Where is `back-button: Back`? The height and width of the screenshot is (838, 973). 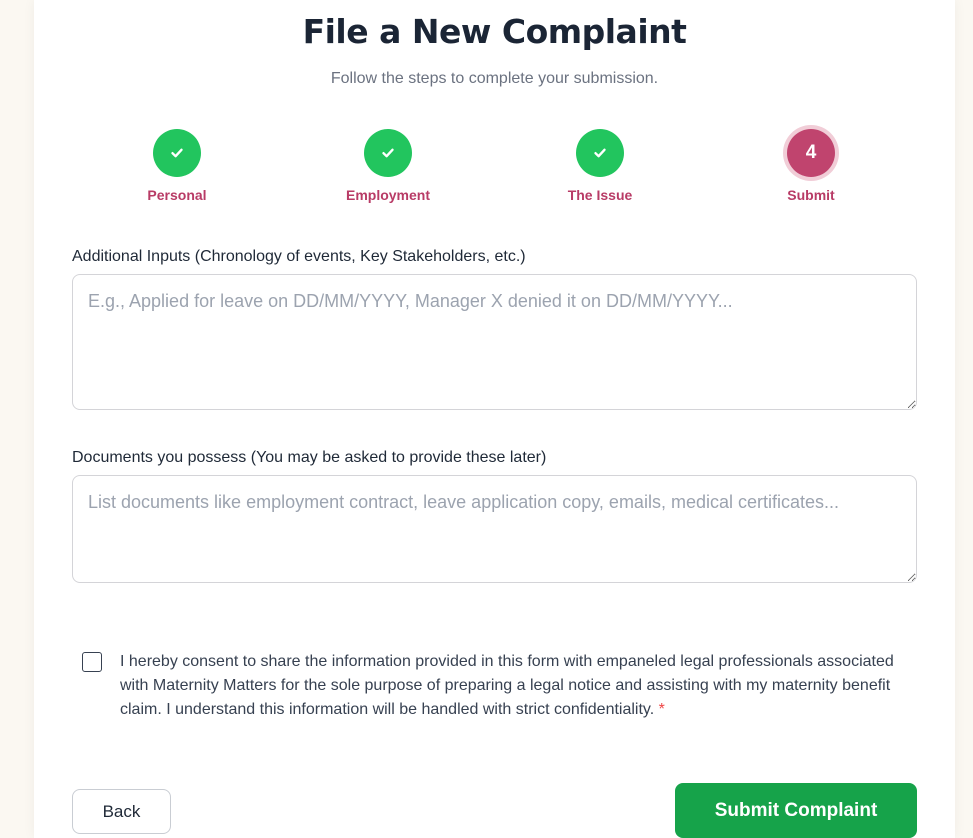 back-button: Back is located at coordinates (121, 811).